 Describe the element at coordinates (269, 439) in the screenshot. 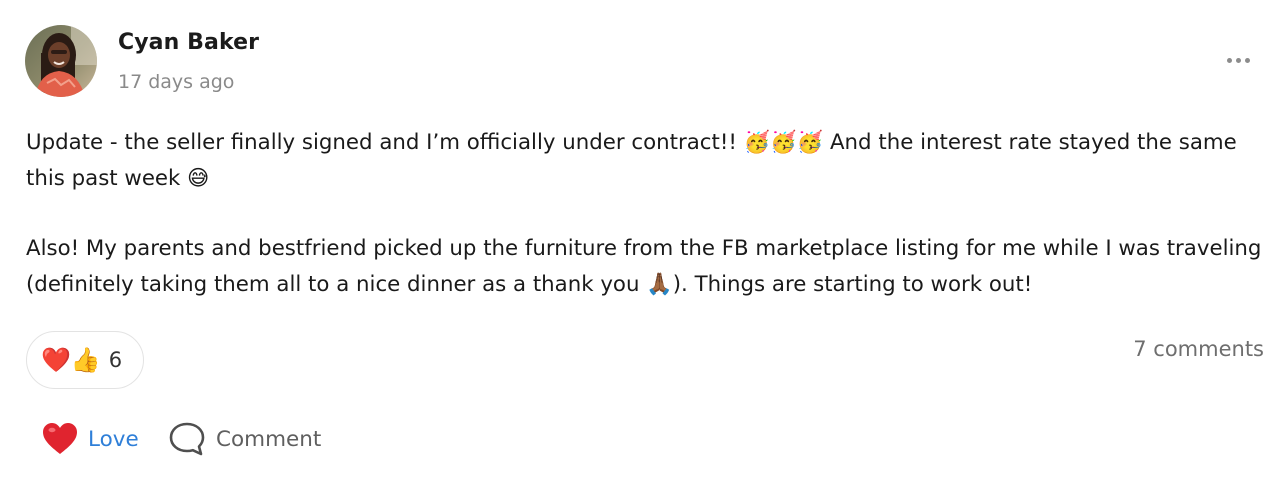

I see `comment-label: Comment` at that location.